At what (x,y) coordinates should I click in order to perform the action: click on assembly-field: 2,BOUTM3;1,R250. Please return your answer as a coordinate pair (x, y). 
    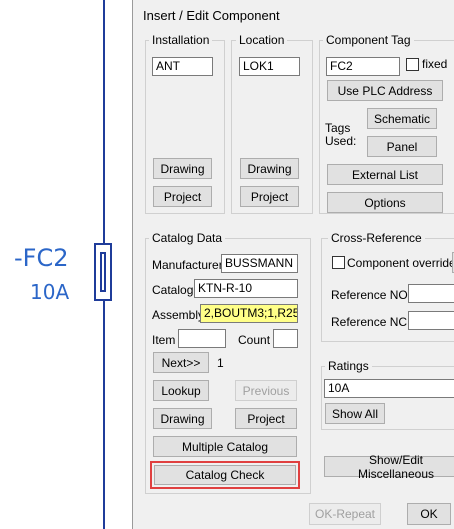
    Looking at the image, I should click on (249, 313).